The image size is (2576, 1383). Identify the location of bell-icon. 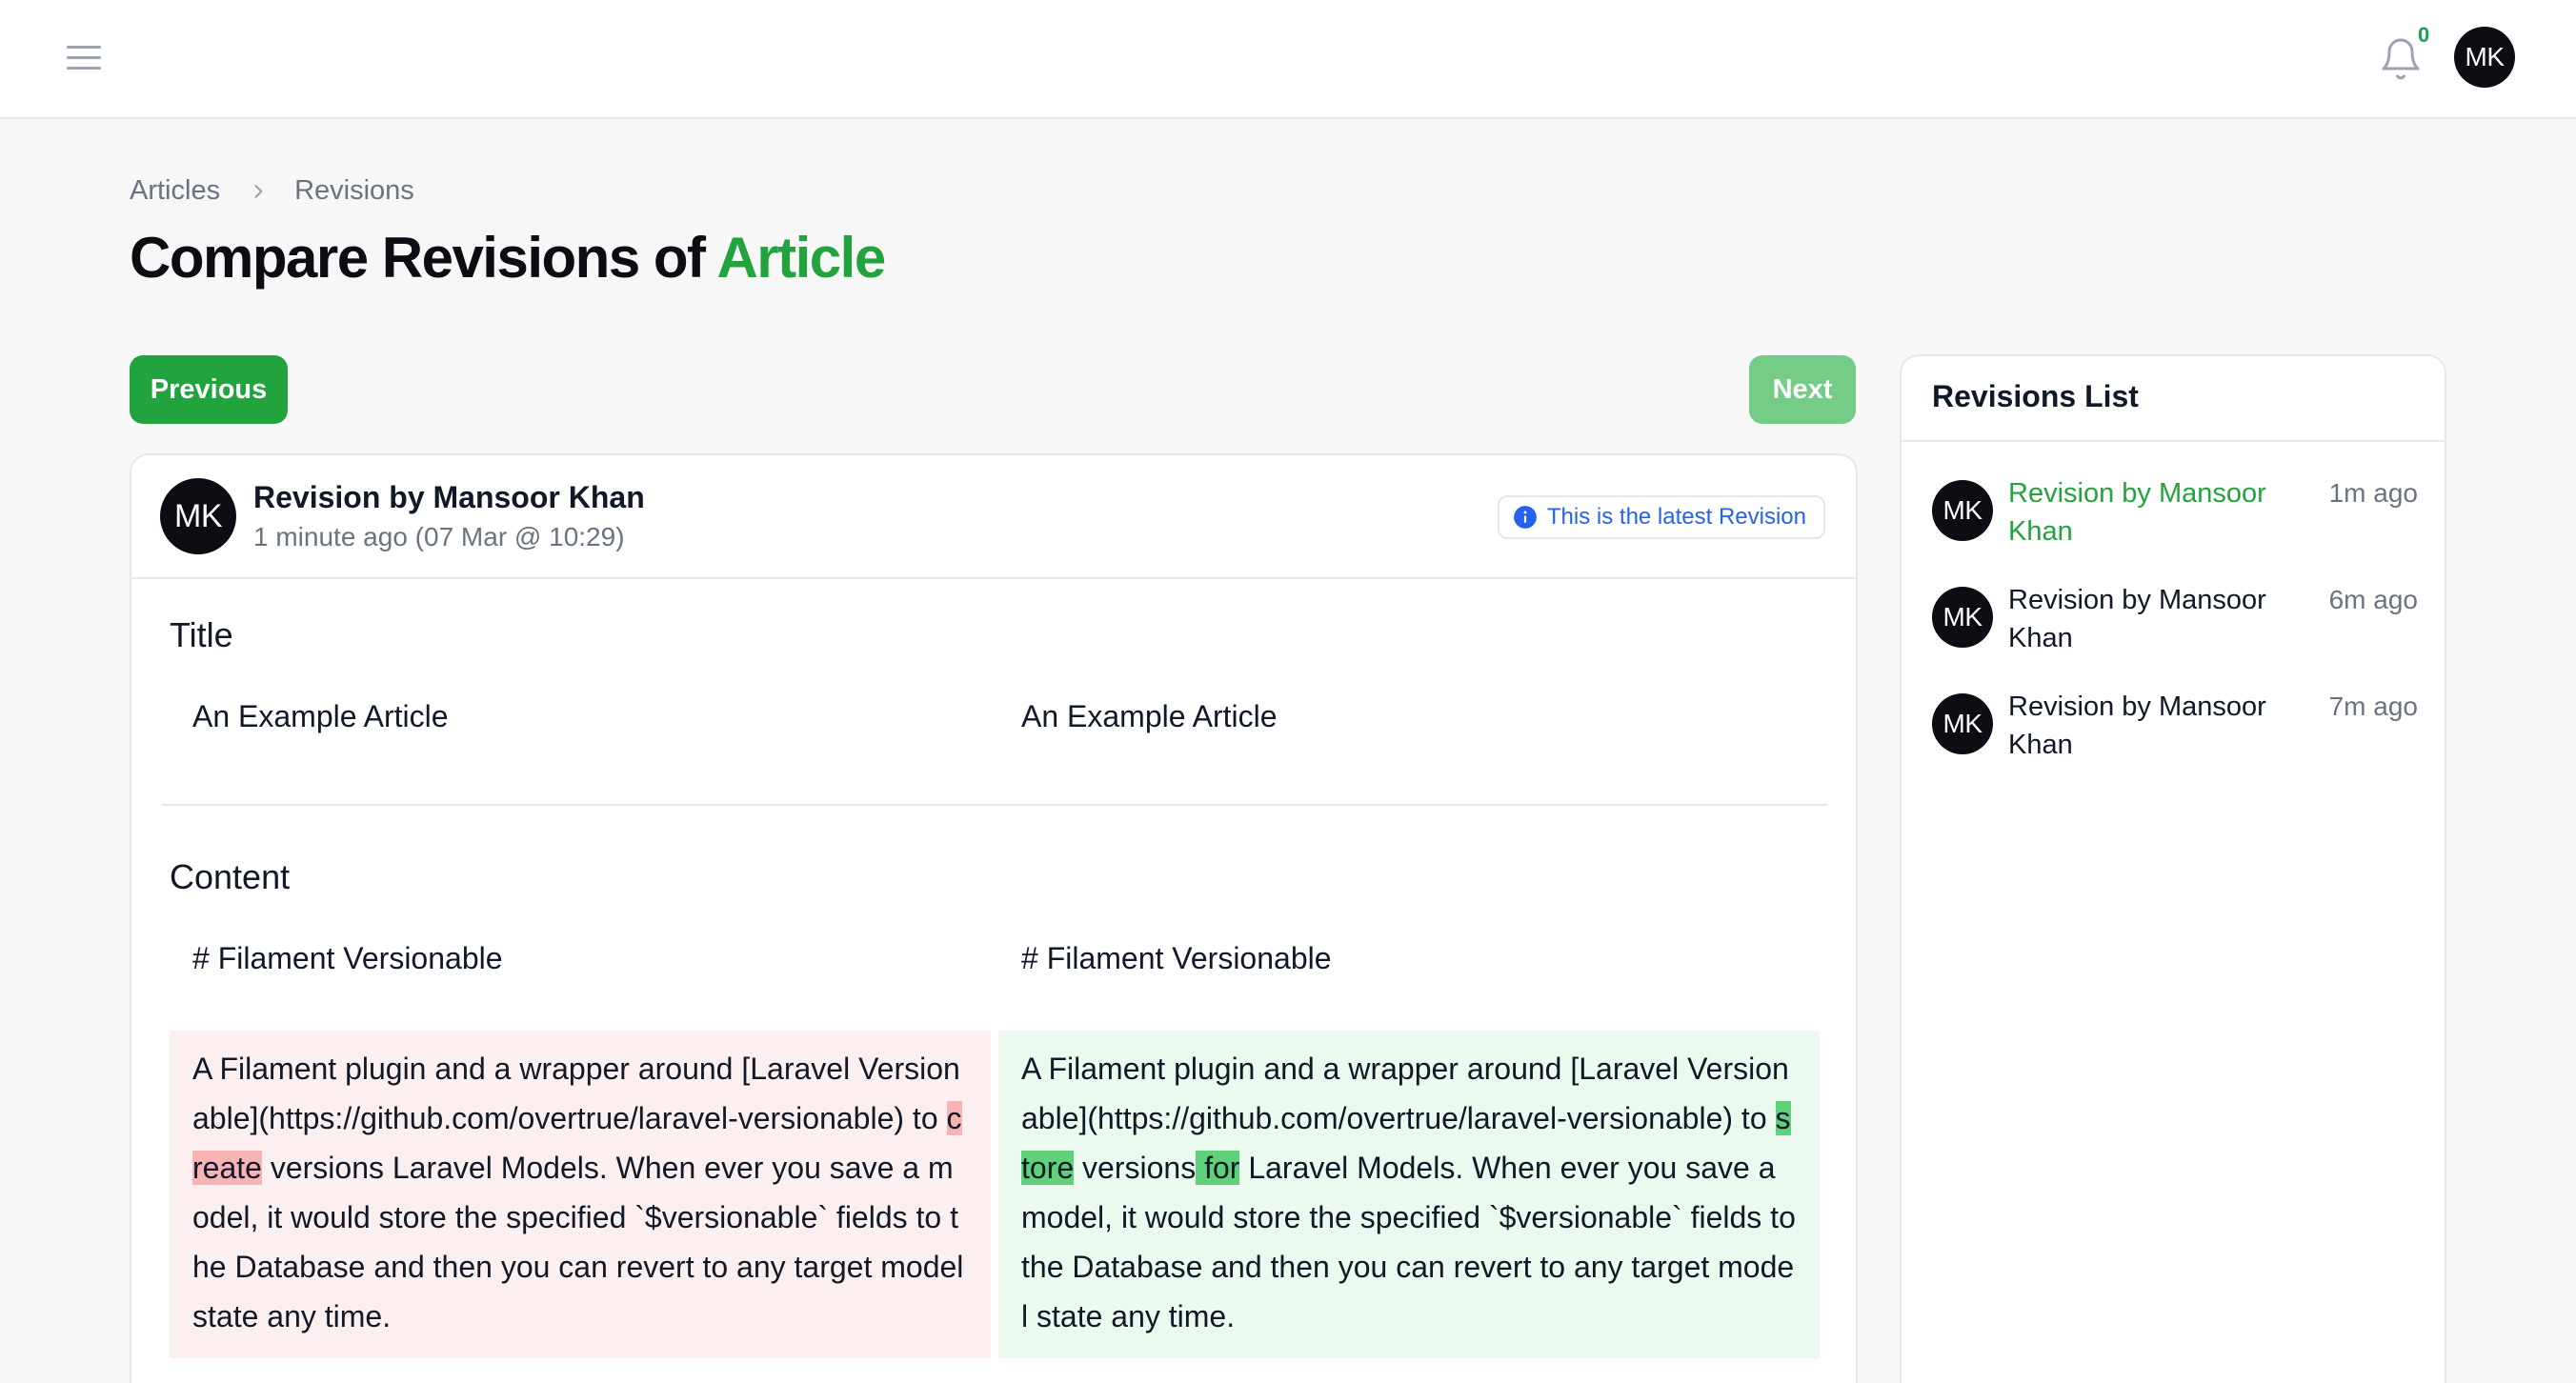
(2401, 59).